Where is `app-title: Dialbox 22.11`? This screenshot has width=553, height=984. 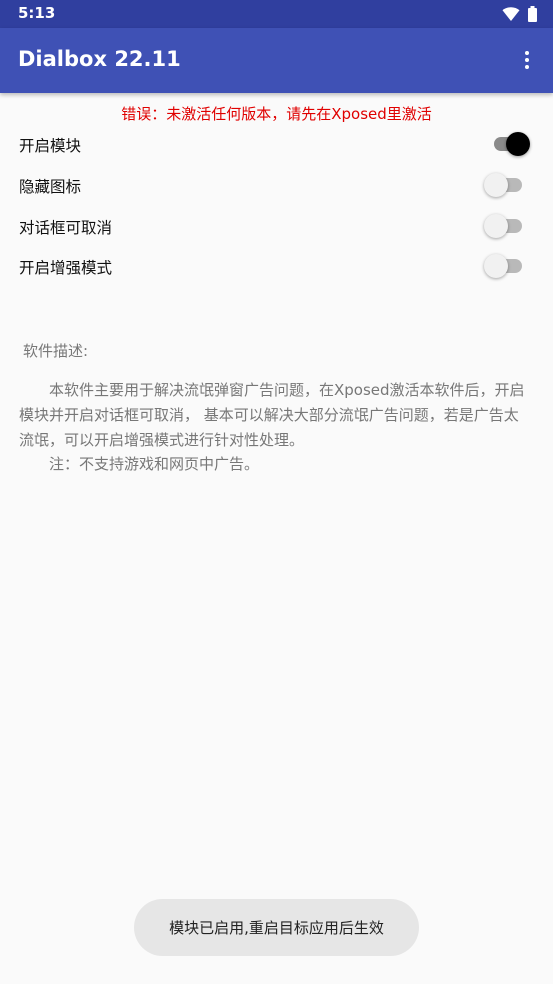 app-title: Dialbox 22.11 is located at coordinates (99, 59).